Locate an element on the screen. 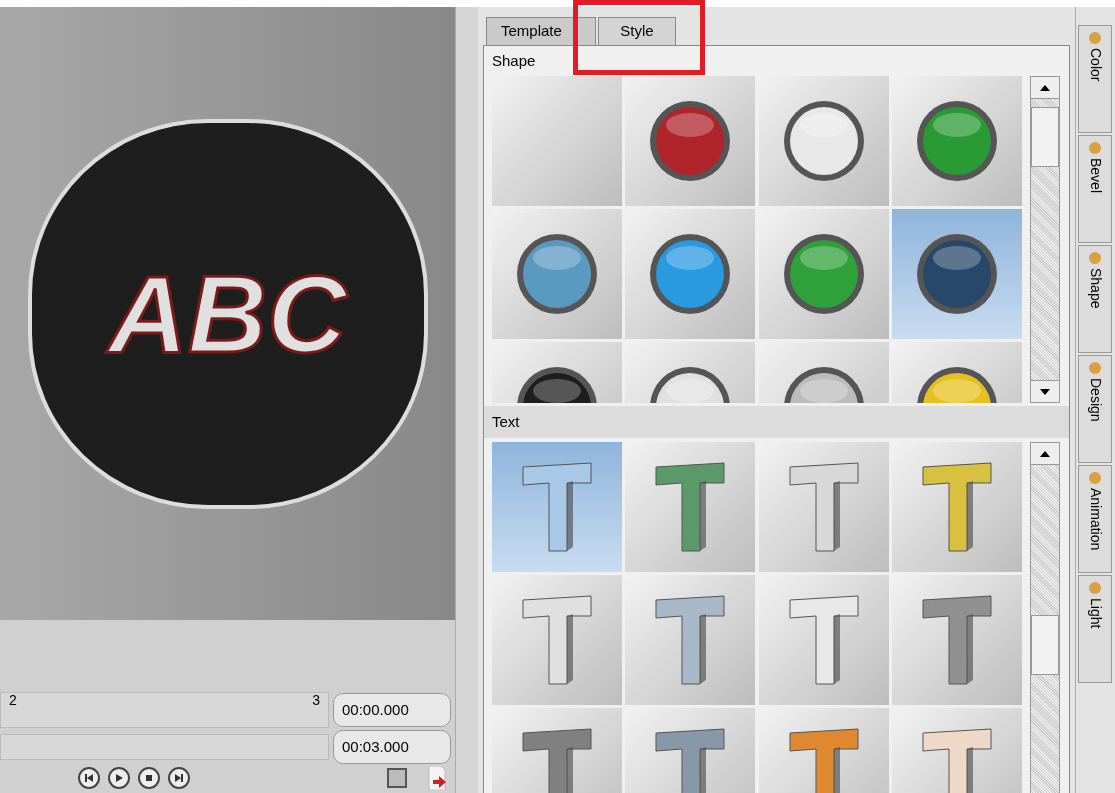 Image resolution: width=1115 pixels, height=793 pixels. skip-forward-button is located at coordinates (179, 778).